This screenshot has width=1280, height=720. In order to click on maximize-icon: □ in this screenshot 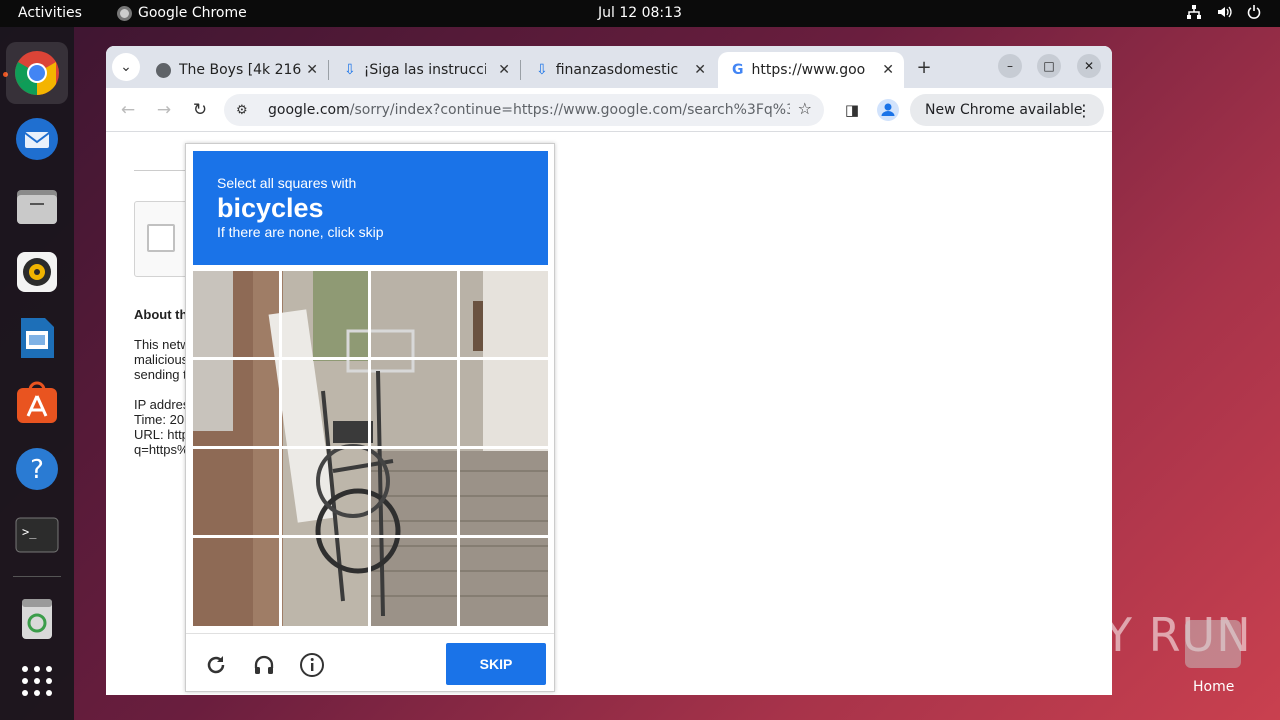, I will do `click(1049, 66)`.